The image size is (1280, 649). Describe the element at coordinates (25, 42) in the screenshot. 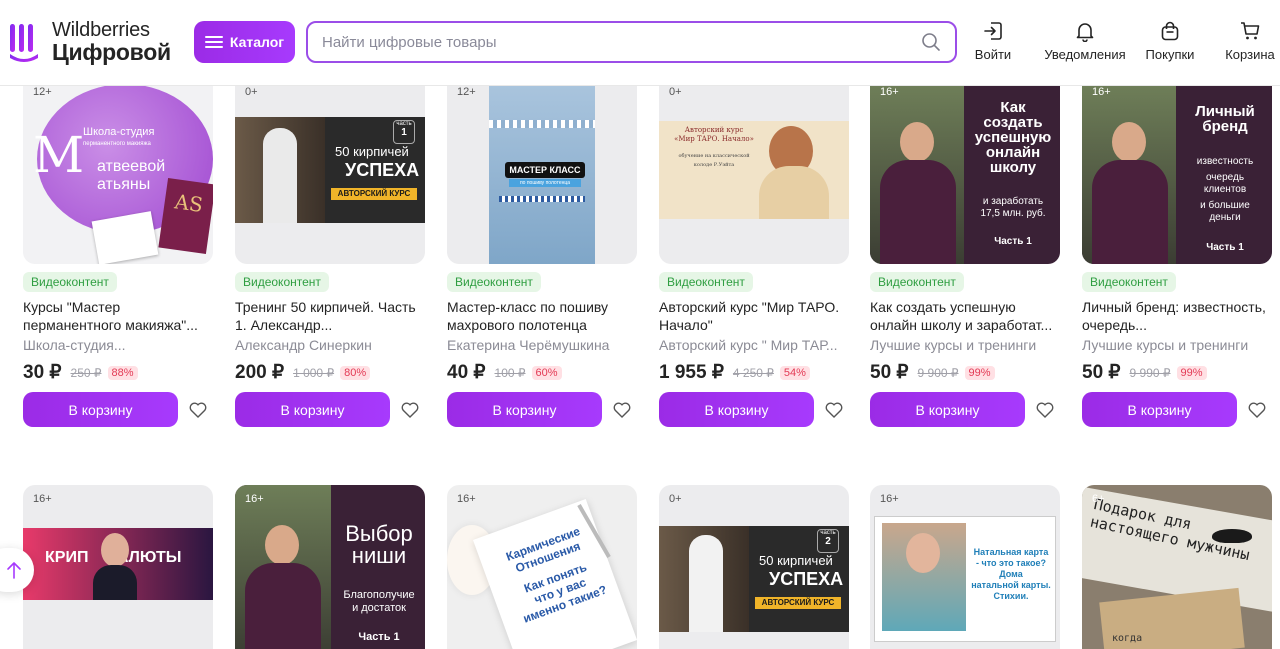

I see `logo-icon` at that location.